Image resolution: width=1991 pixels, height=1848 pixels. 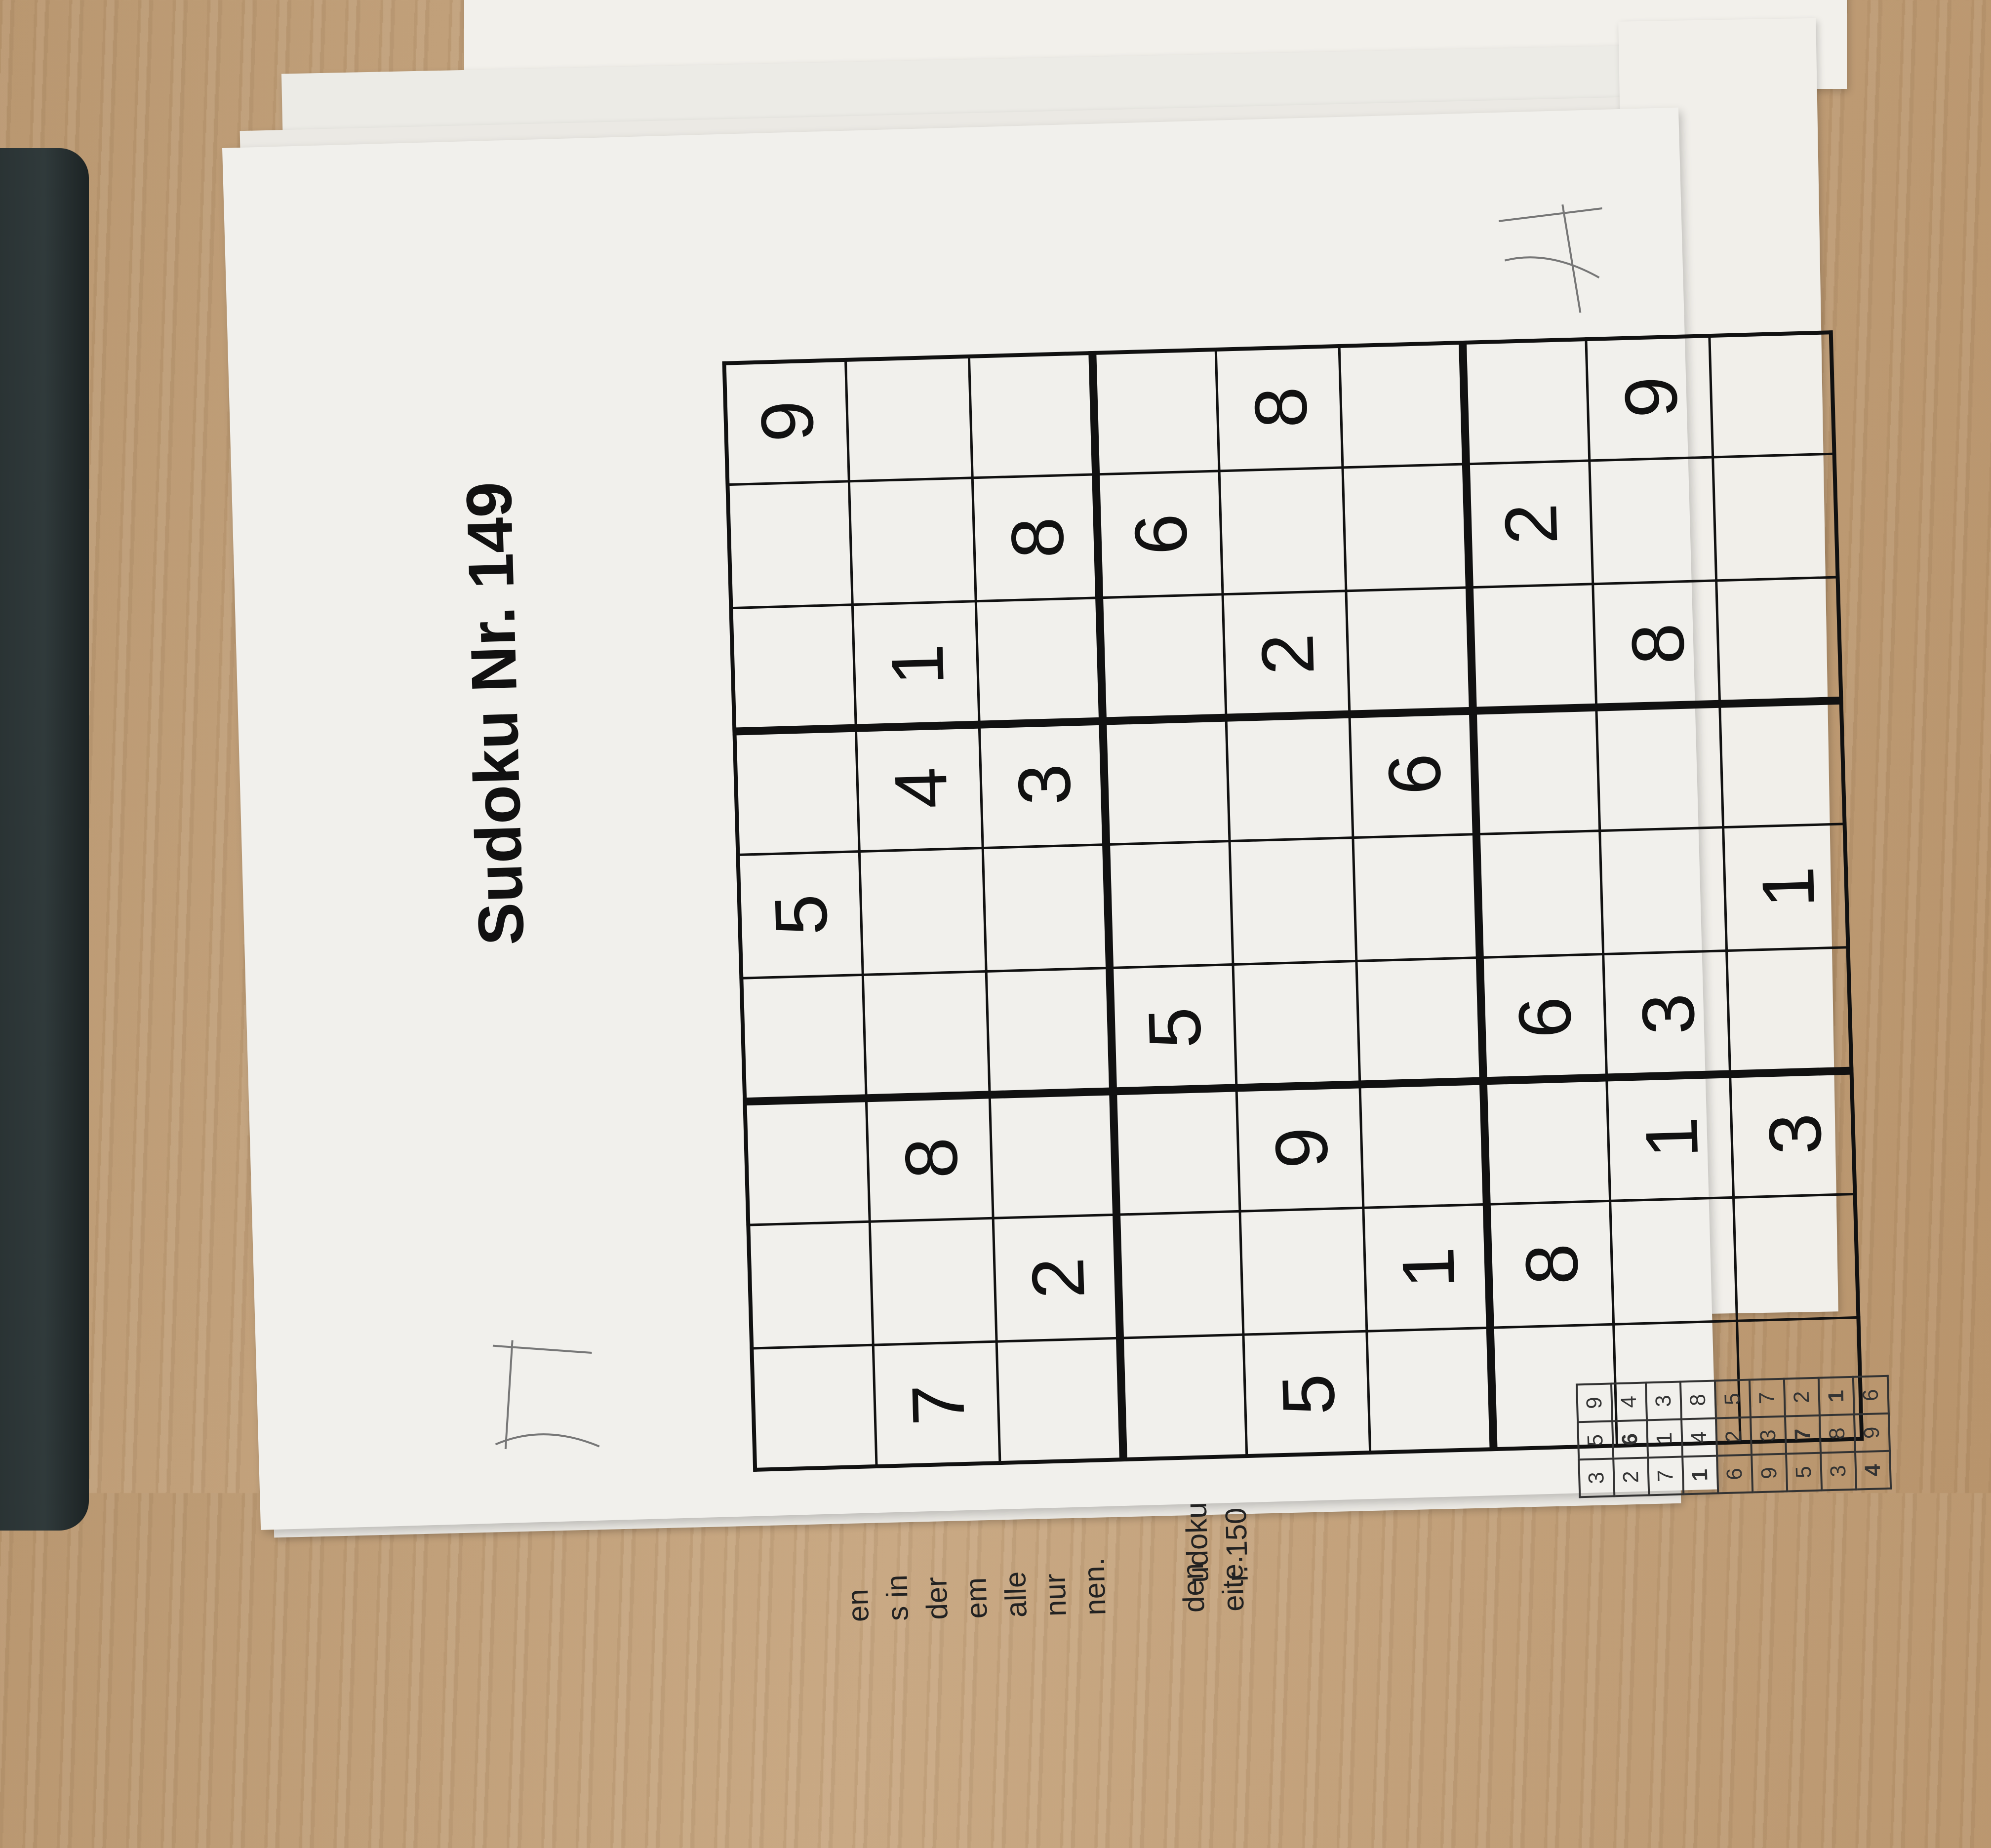 I want to click on instruction-fragment: nen., so click(x=1094, y=1587).